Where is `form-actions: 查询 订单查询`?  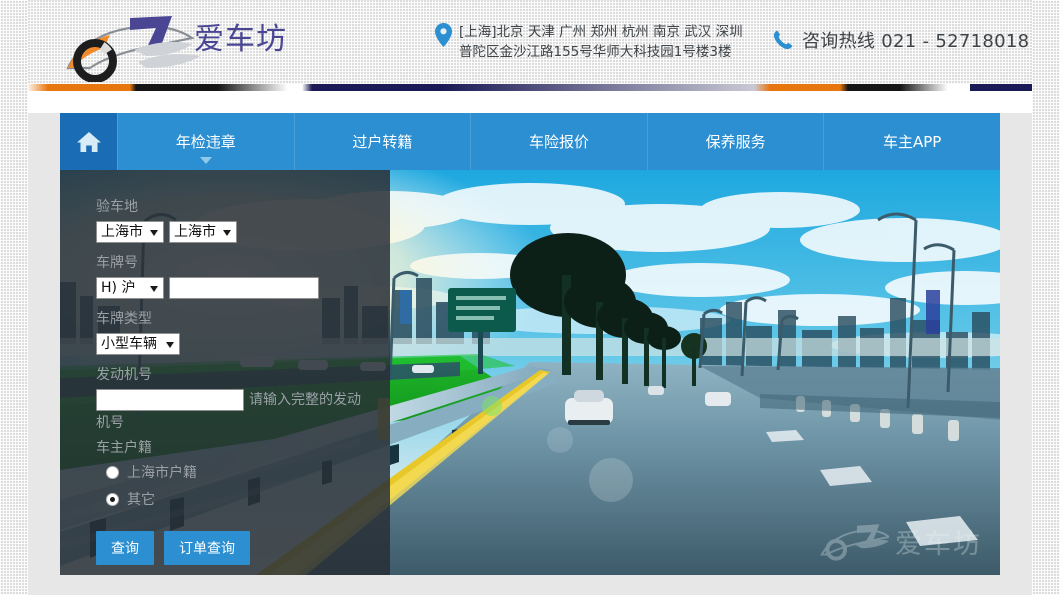
form-actions: 查询 订单查询 is located at coordinates (243, 548).